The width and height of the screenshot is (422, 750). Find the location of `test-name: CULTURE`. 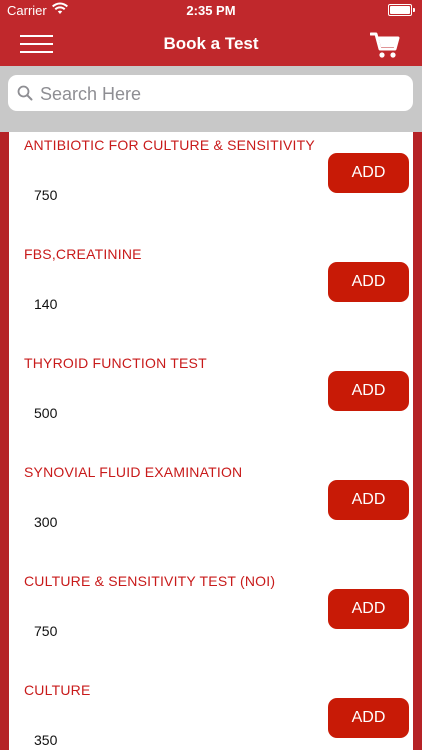

test-name: CULTURE is located at coordinates (57, 690).